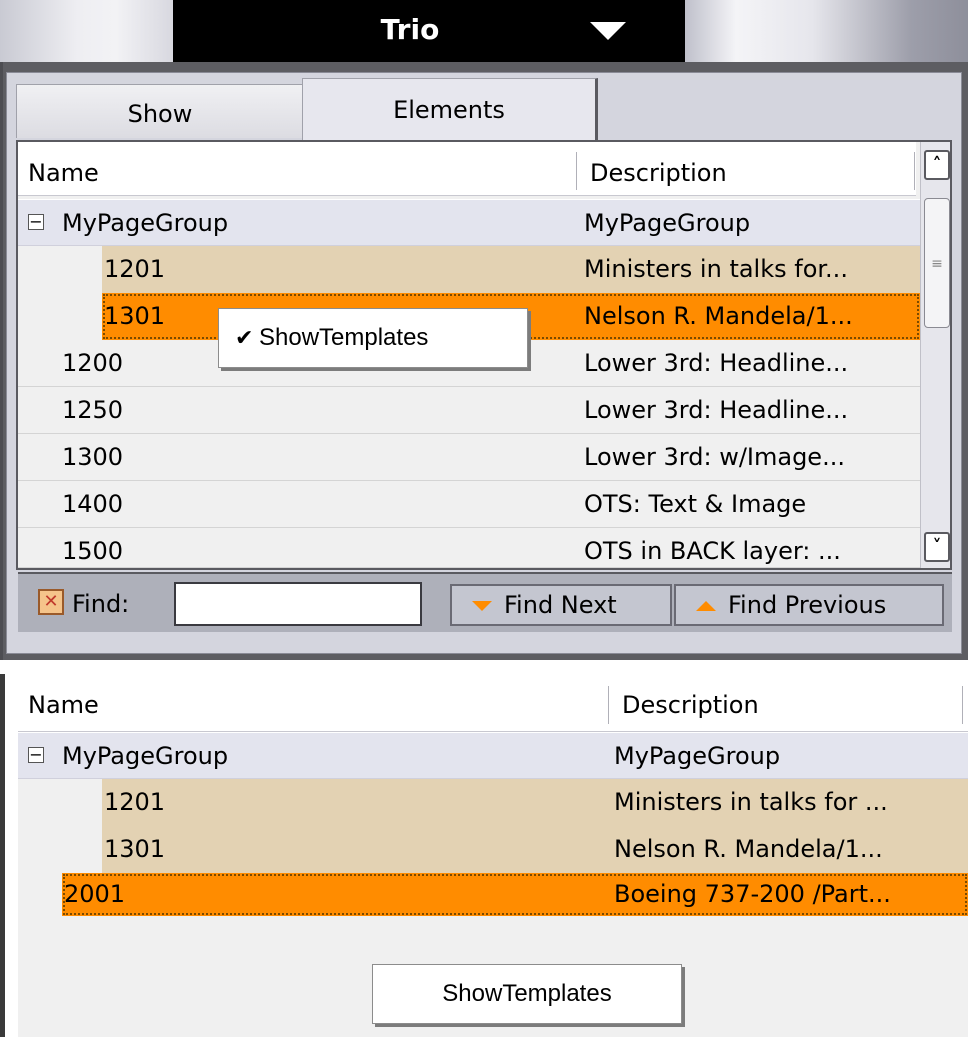  Describe the element at coordinates (93, 363) in the screenshot. I see `row-name: 1200` at that location.